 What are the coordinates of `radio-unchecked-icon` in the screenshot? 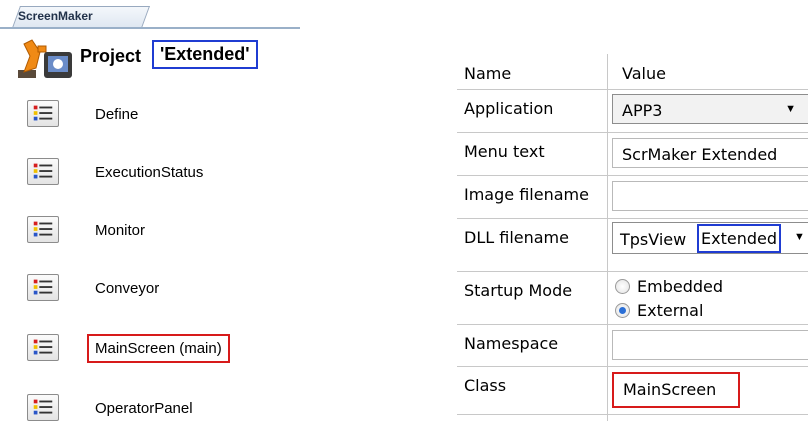 It's located at (622, 286).